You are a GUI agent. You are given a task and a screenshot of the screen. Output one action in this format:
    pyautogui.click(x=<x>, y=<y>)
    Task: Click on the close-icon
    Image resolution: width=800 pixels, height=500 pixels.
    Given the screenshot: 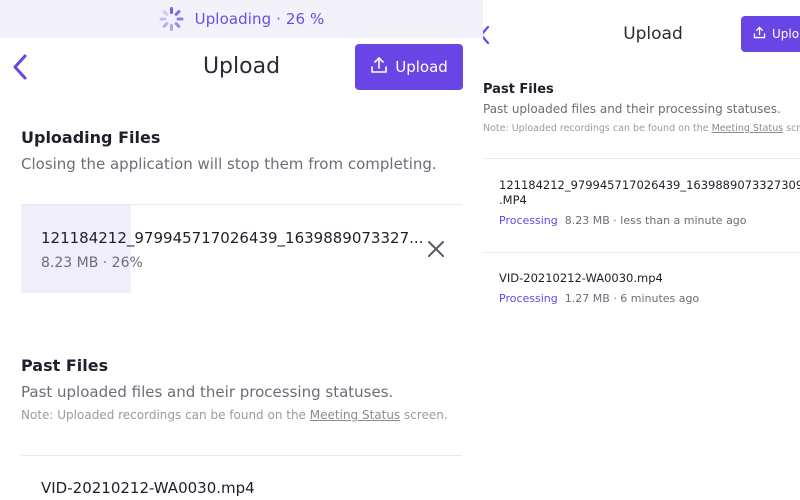 What is the action you would take?
    pyautogui.click(x=436, y=249)
    